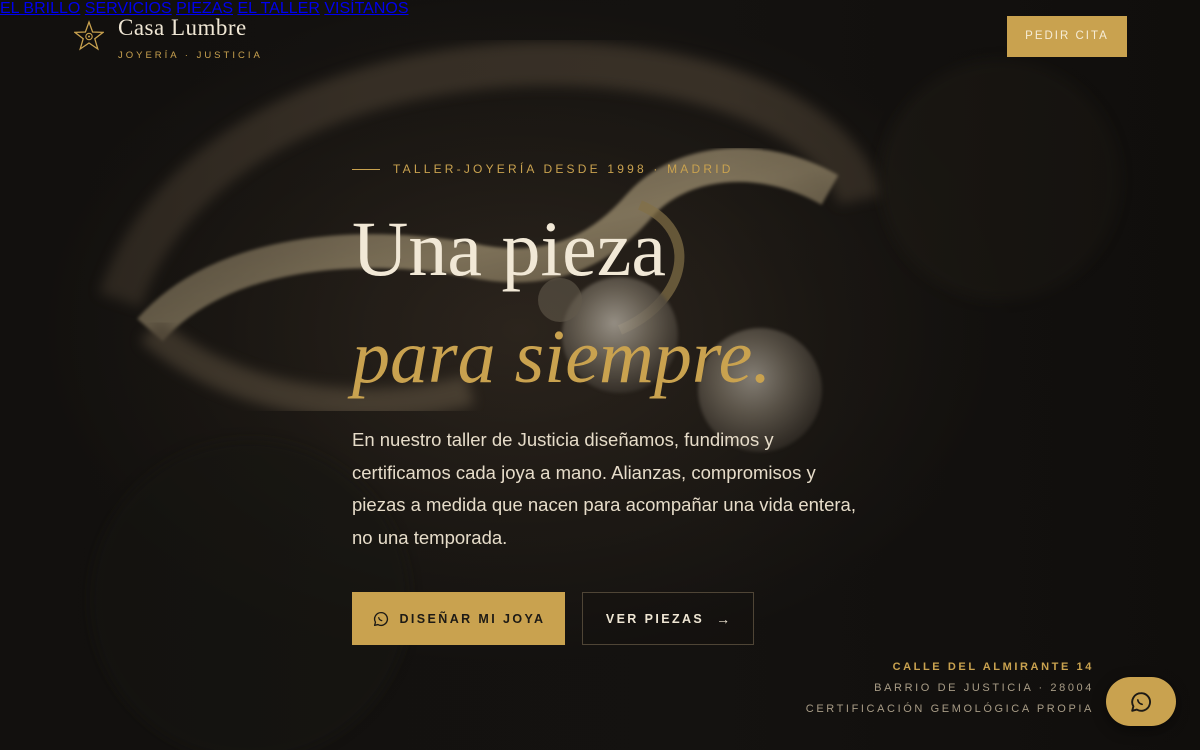 The height and width of the screenshot is (750, 1200). What do you see at coordinates (190, 55) in the screenshot?
I see `brand-tagline: JOYERÍA · JUSTICIA` at bounding box center [190, 55].